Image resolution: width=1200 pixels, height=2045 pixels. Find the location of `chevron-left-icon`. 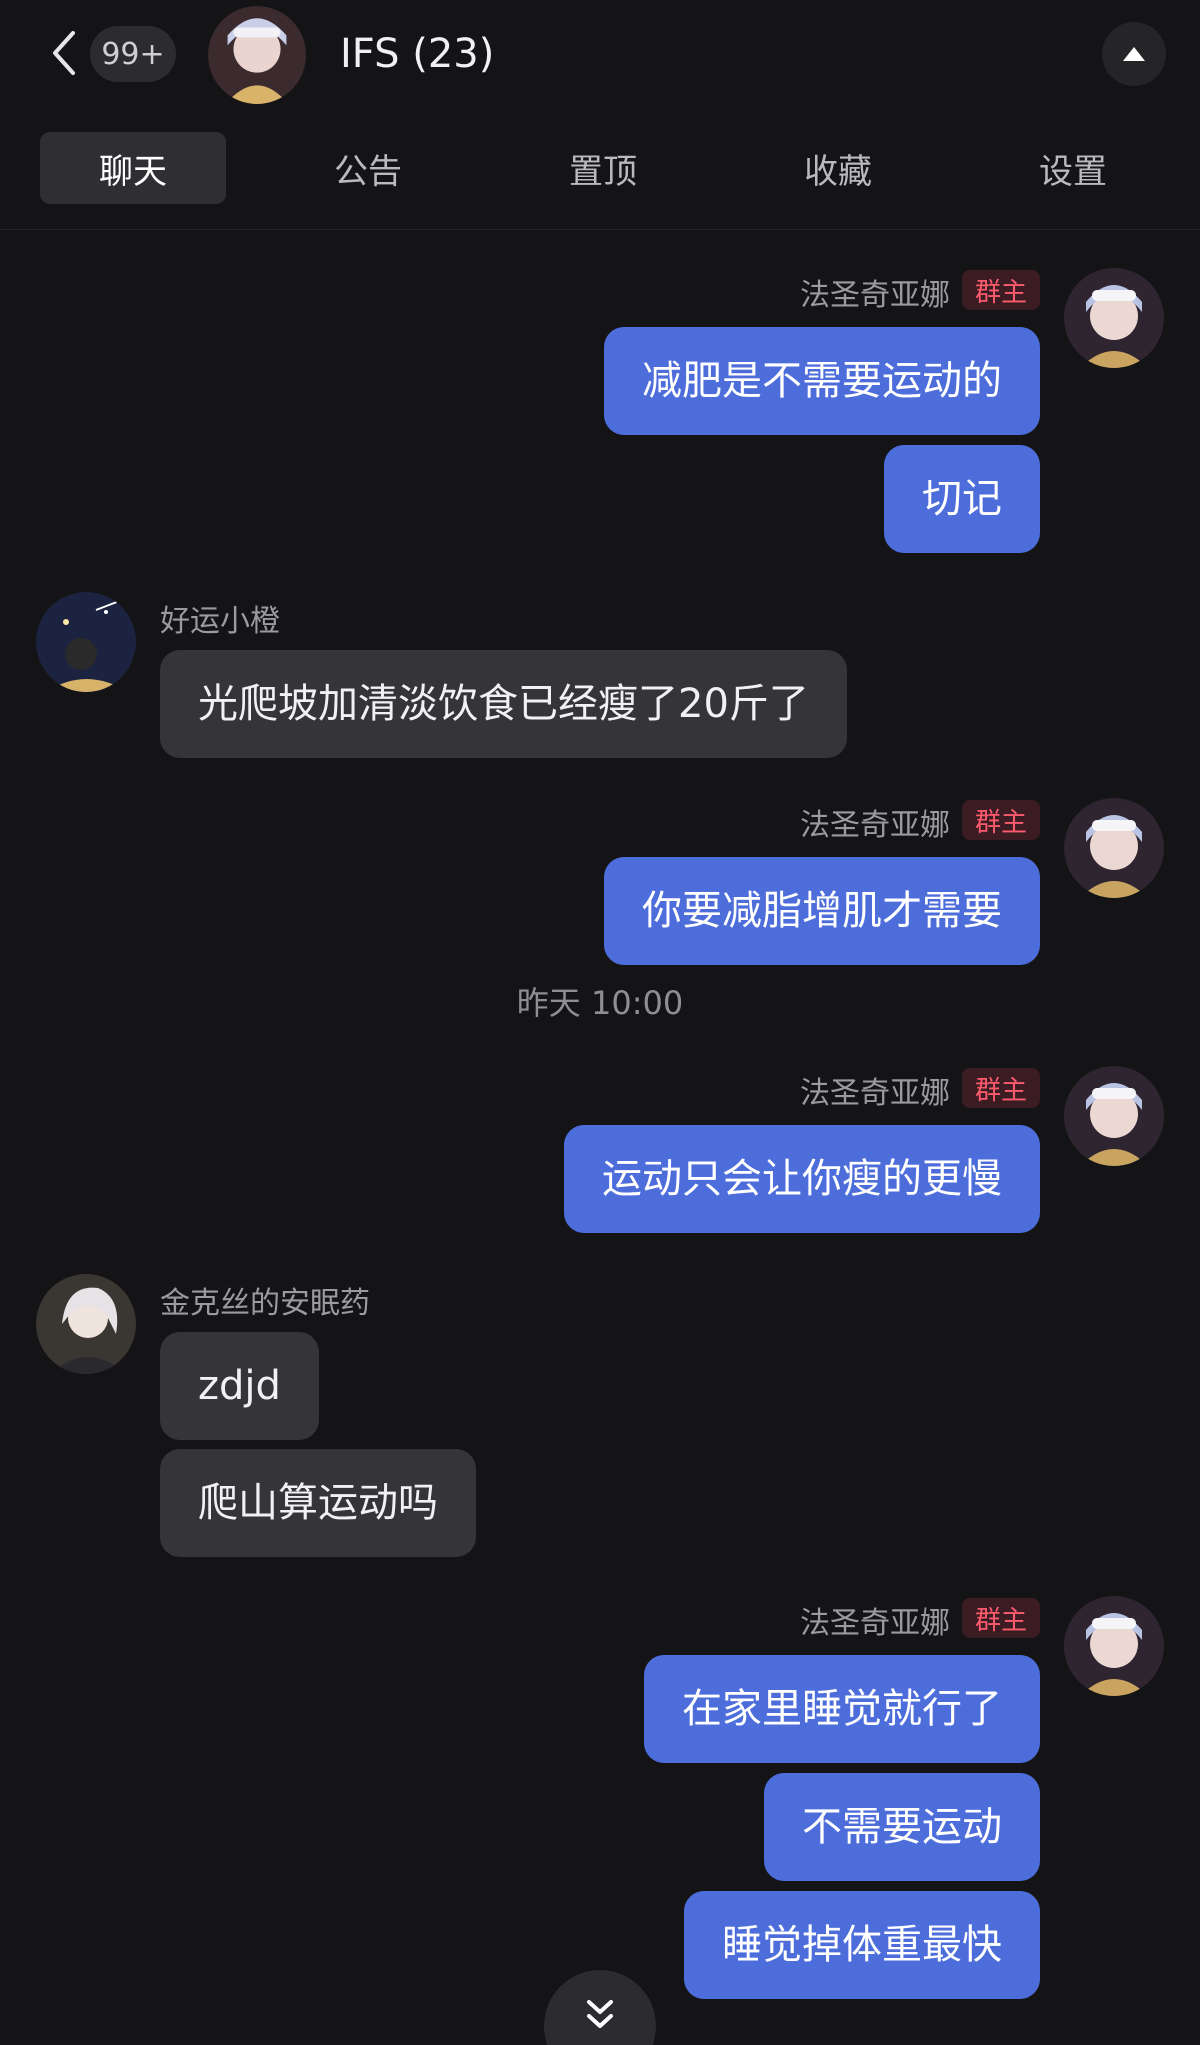

chevron-left-icon is located at coordinates (64, 53).